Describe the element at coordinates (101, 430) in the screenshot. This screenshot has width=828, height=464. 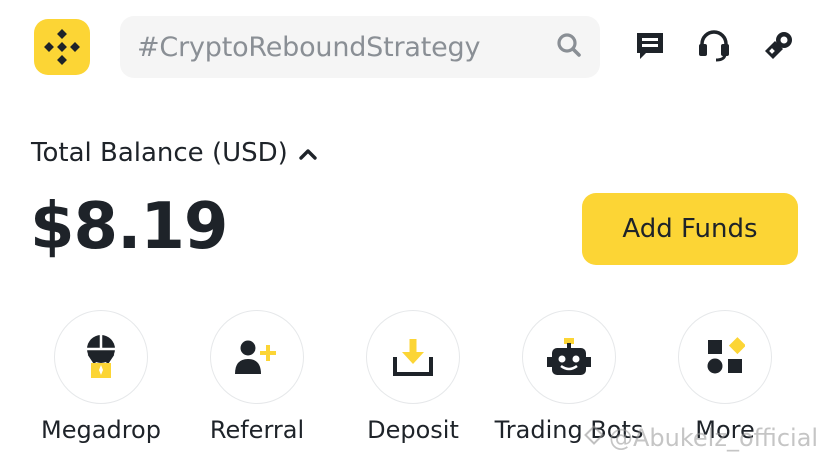
I see `shortcut-label: Megadrop` at that location.